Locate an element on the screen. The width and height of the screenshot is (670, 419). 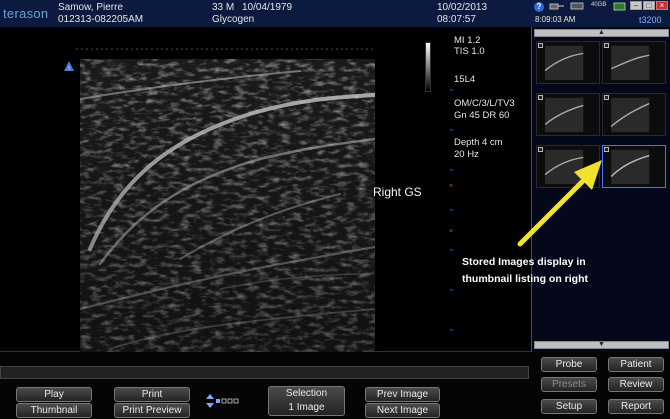
depth-value: Depth 4 cm is located at coordinates (478, 142).